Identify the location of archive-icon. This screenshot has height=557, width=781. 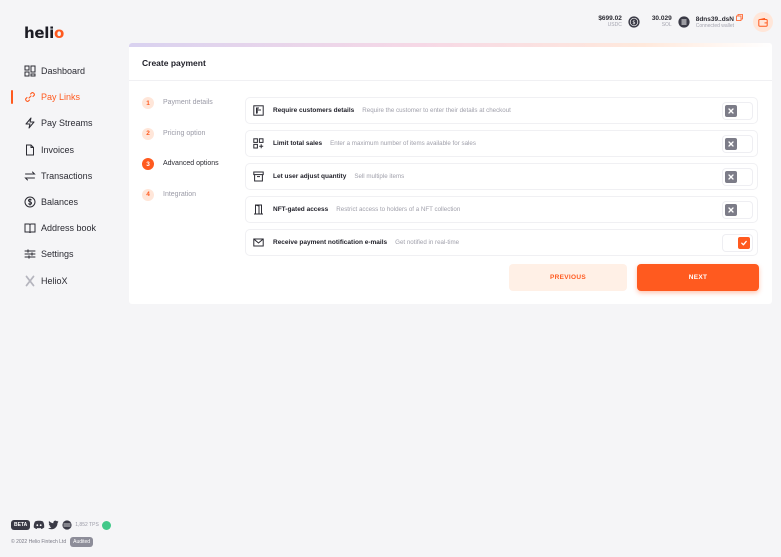
(258, 177).